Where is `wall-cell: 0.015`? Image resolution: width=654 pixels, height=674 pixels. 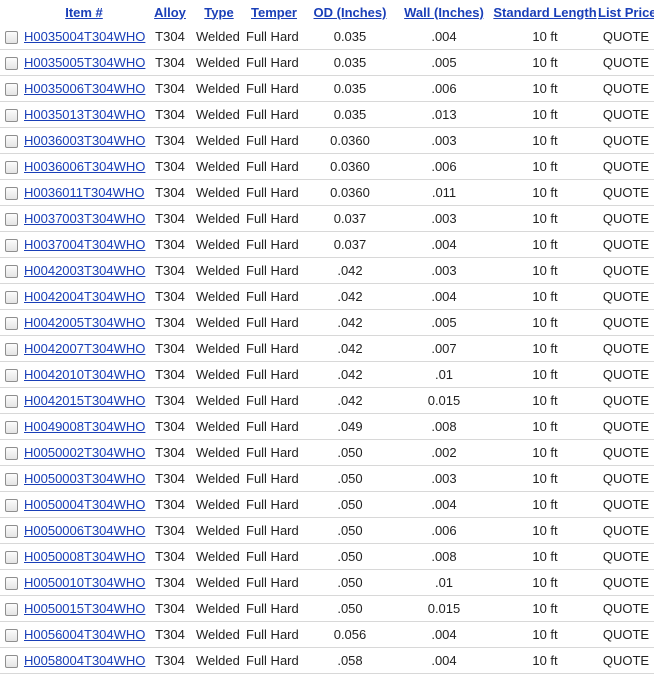
wall-cell: 0.015 is located at coordinates (444, 608).